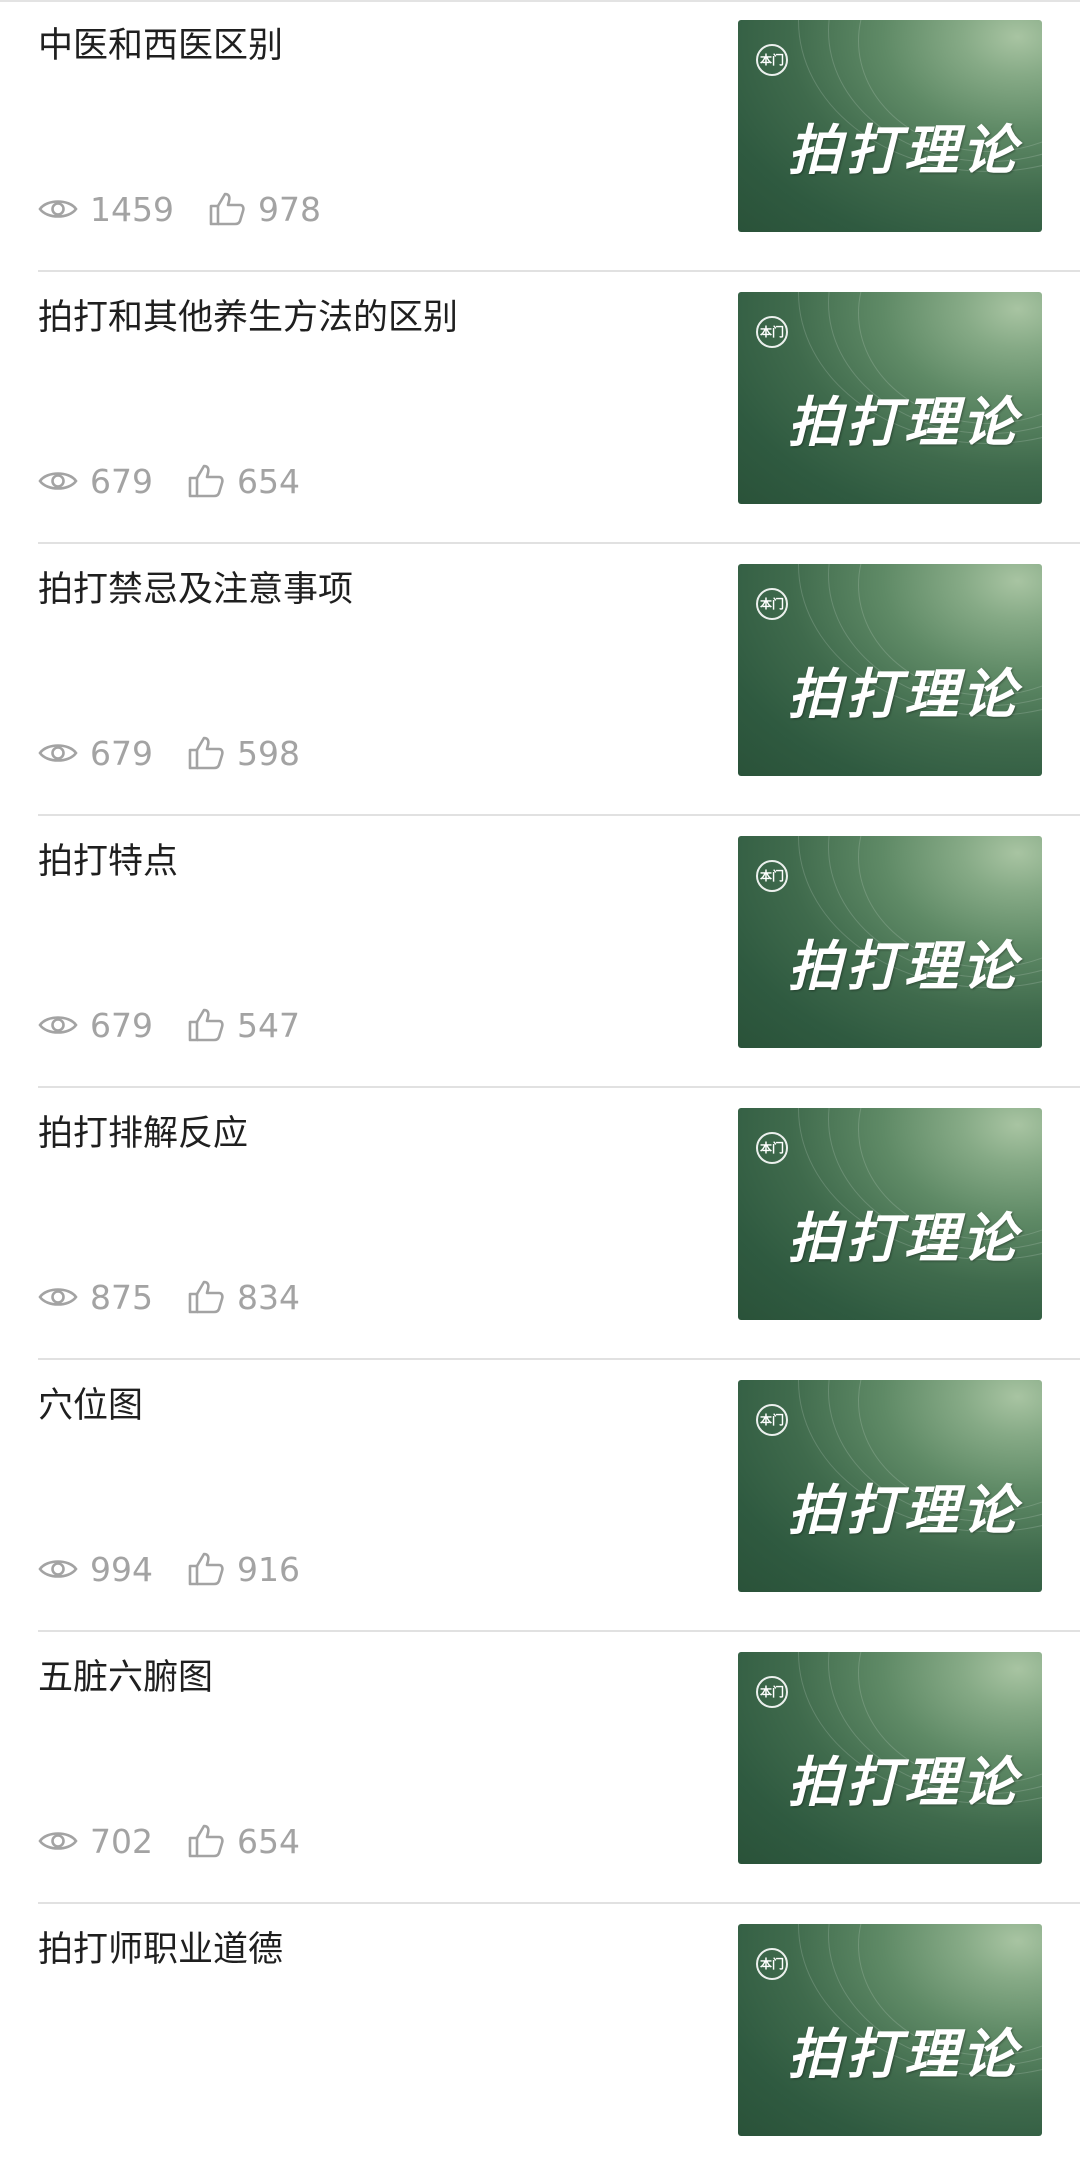 This screenshot has height=2176, width=1080. I want to click on view-count: 994, so click(121, 1569).